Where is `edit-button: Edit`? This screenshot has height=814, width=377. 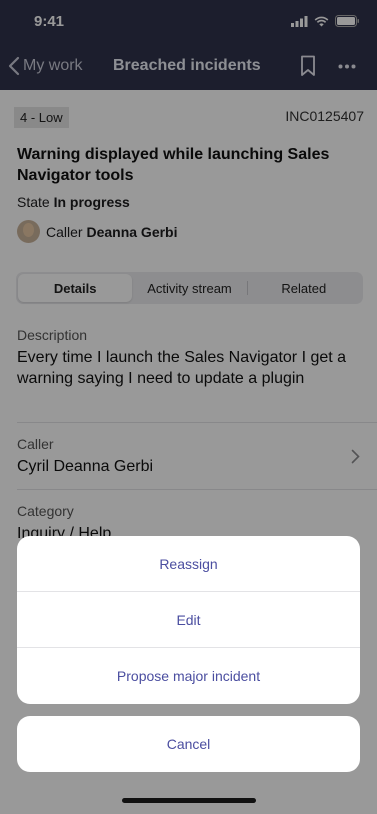
edit-button: Edit is located at coordinates (188, 620).